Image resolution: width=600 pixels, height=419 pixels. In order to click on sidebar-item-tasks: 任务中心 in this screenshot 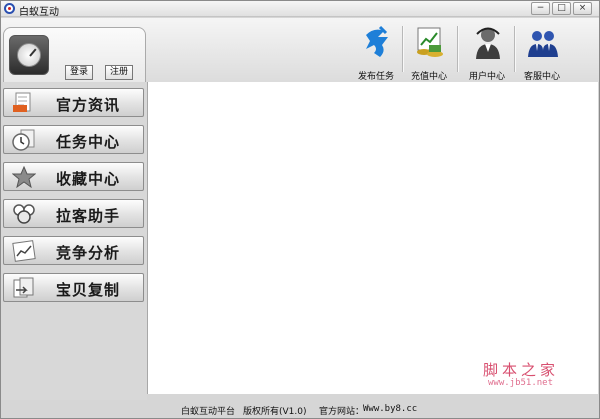, I will do `click(73, 139)`.